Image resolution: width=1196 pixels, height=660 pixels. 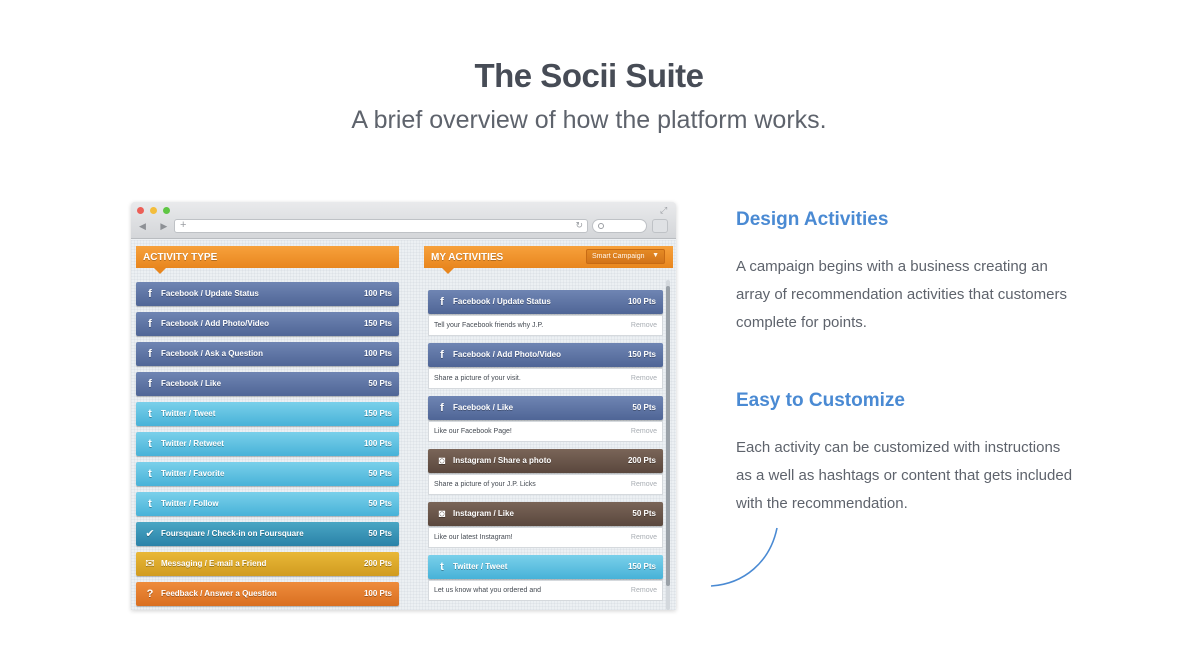 What do you see at coordinates (150, 534) in the screenshot?
I see `foursquare-icon: ✔` at bounding box center [150, 534].